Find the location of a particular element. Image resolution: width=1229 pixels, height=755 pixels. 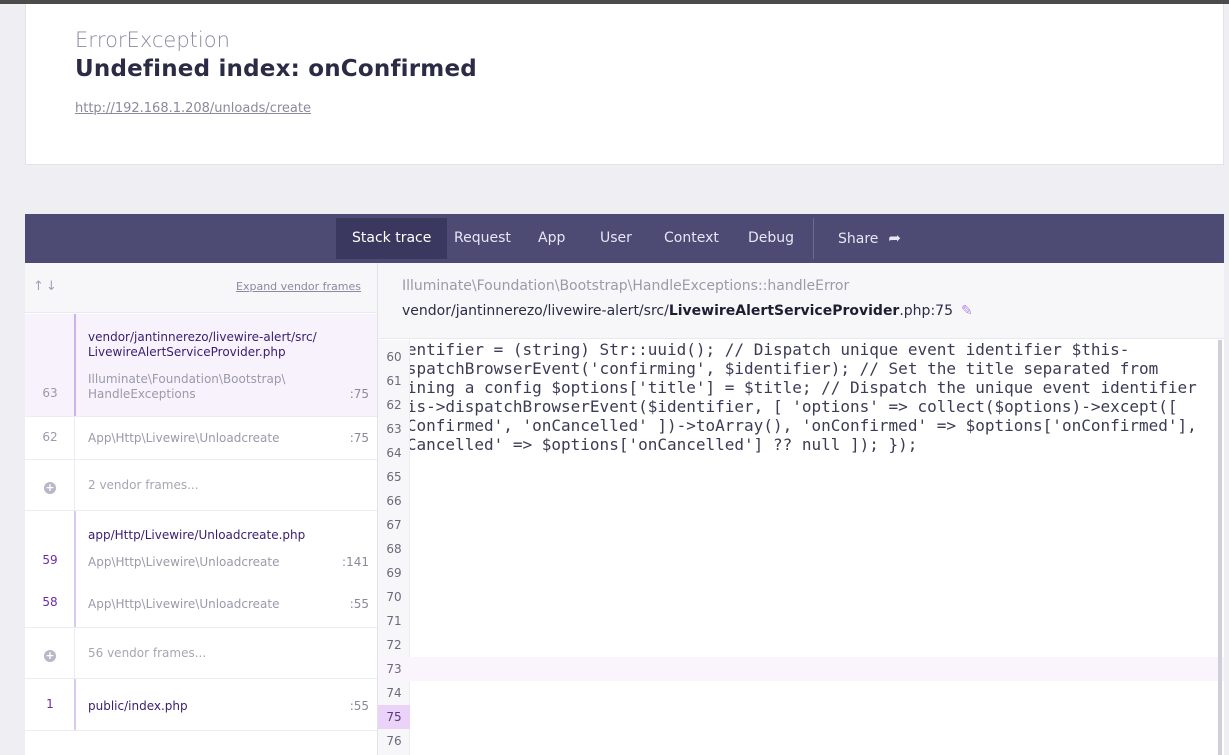

line-number: 69 is located at coordinates (394, 573).